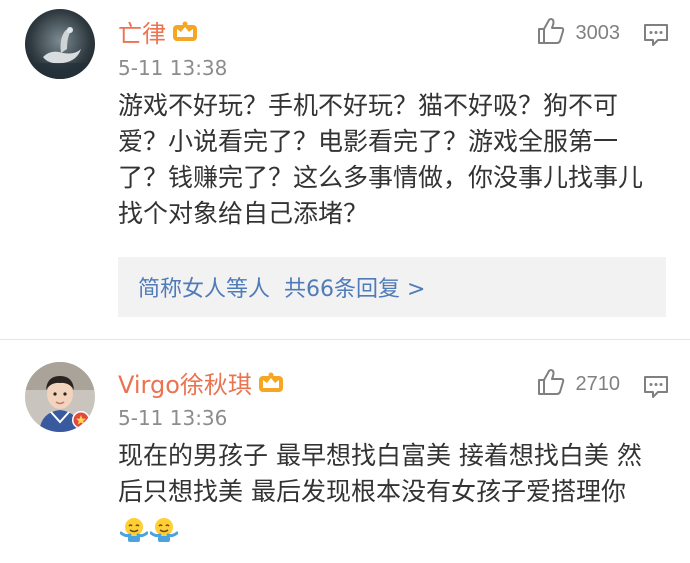  What do you see at coordinates (185, 382) in the screenshot?
I see `username: Virgo徐秋琪` at bounding box center [185, 382].